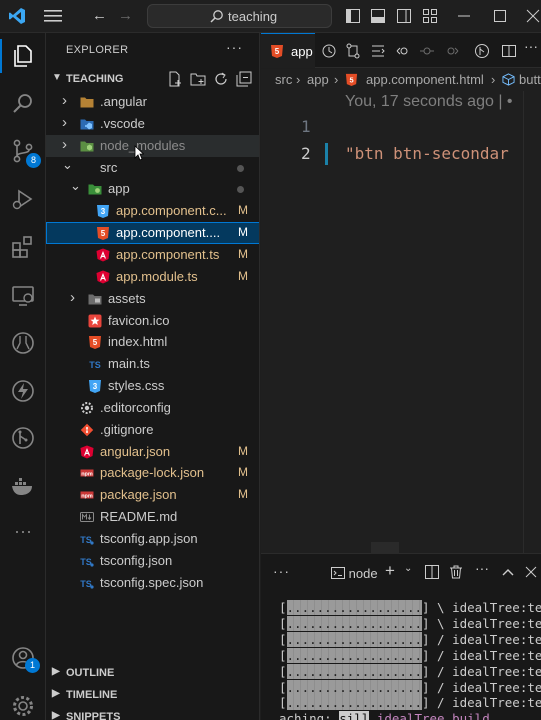 This screenshot has width=541, height=720. Describe the element at coordinates (152, 673) in the screenshot. I see `outline-section-header: ▶ OUTLINE` at that location.